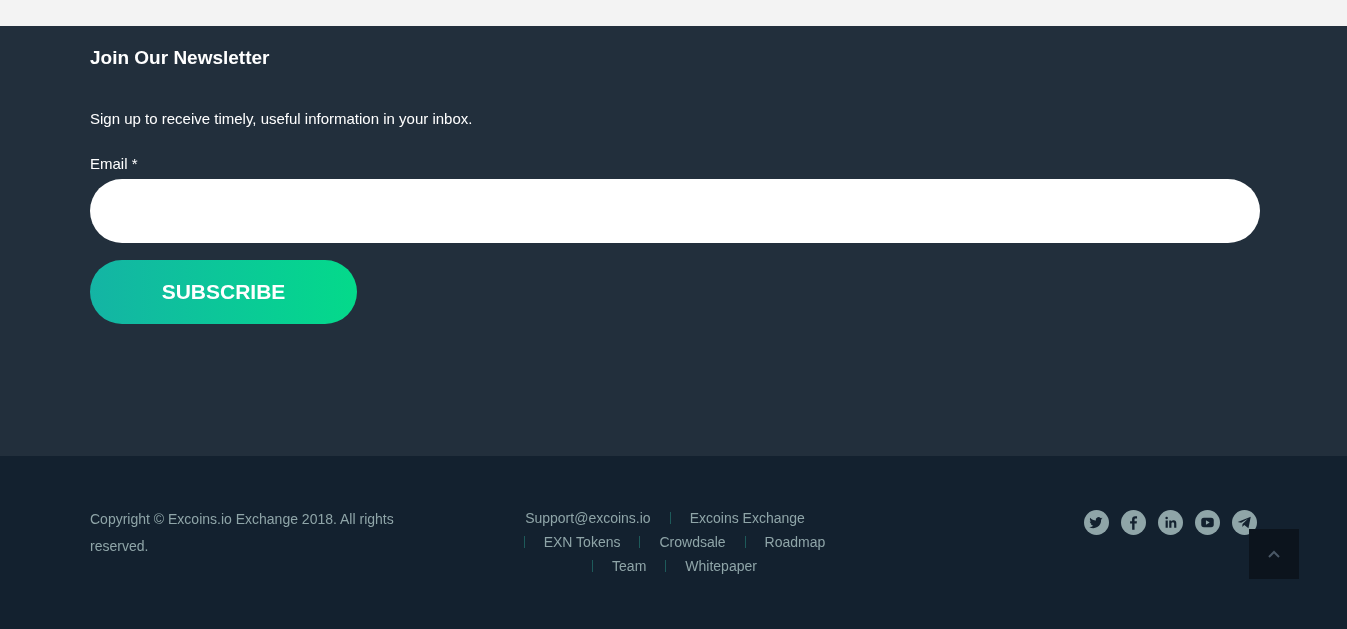  What do you see at coordinates (1207, 522) in the screenshot?
I see `youtube-icon` at bounding box center [1207, 522].